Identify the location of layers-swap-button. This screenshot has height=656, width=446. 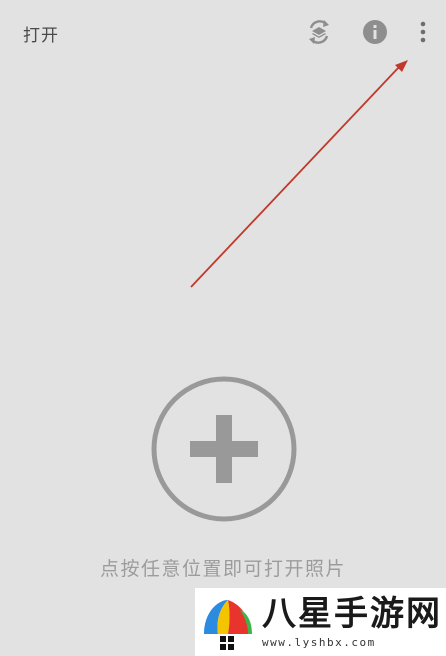
(319, 32).